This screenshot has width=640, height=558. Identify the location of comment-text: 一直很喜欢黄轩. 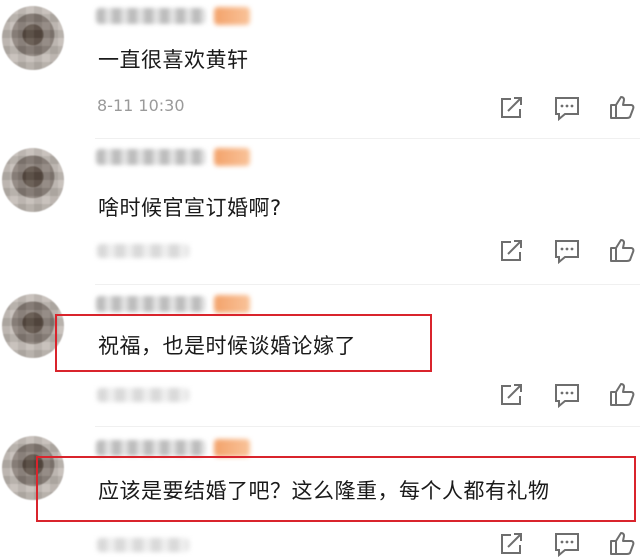
(173, 60).